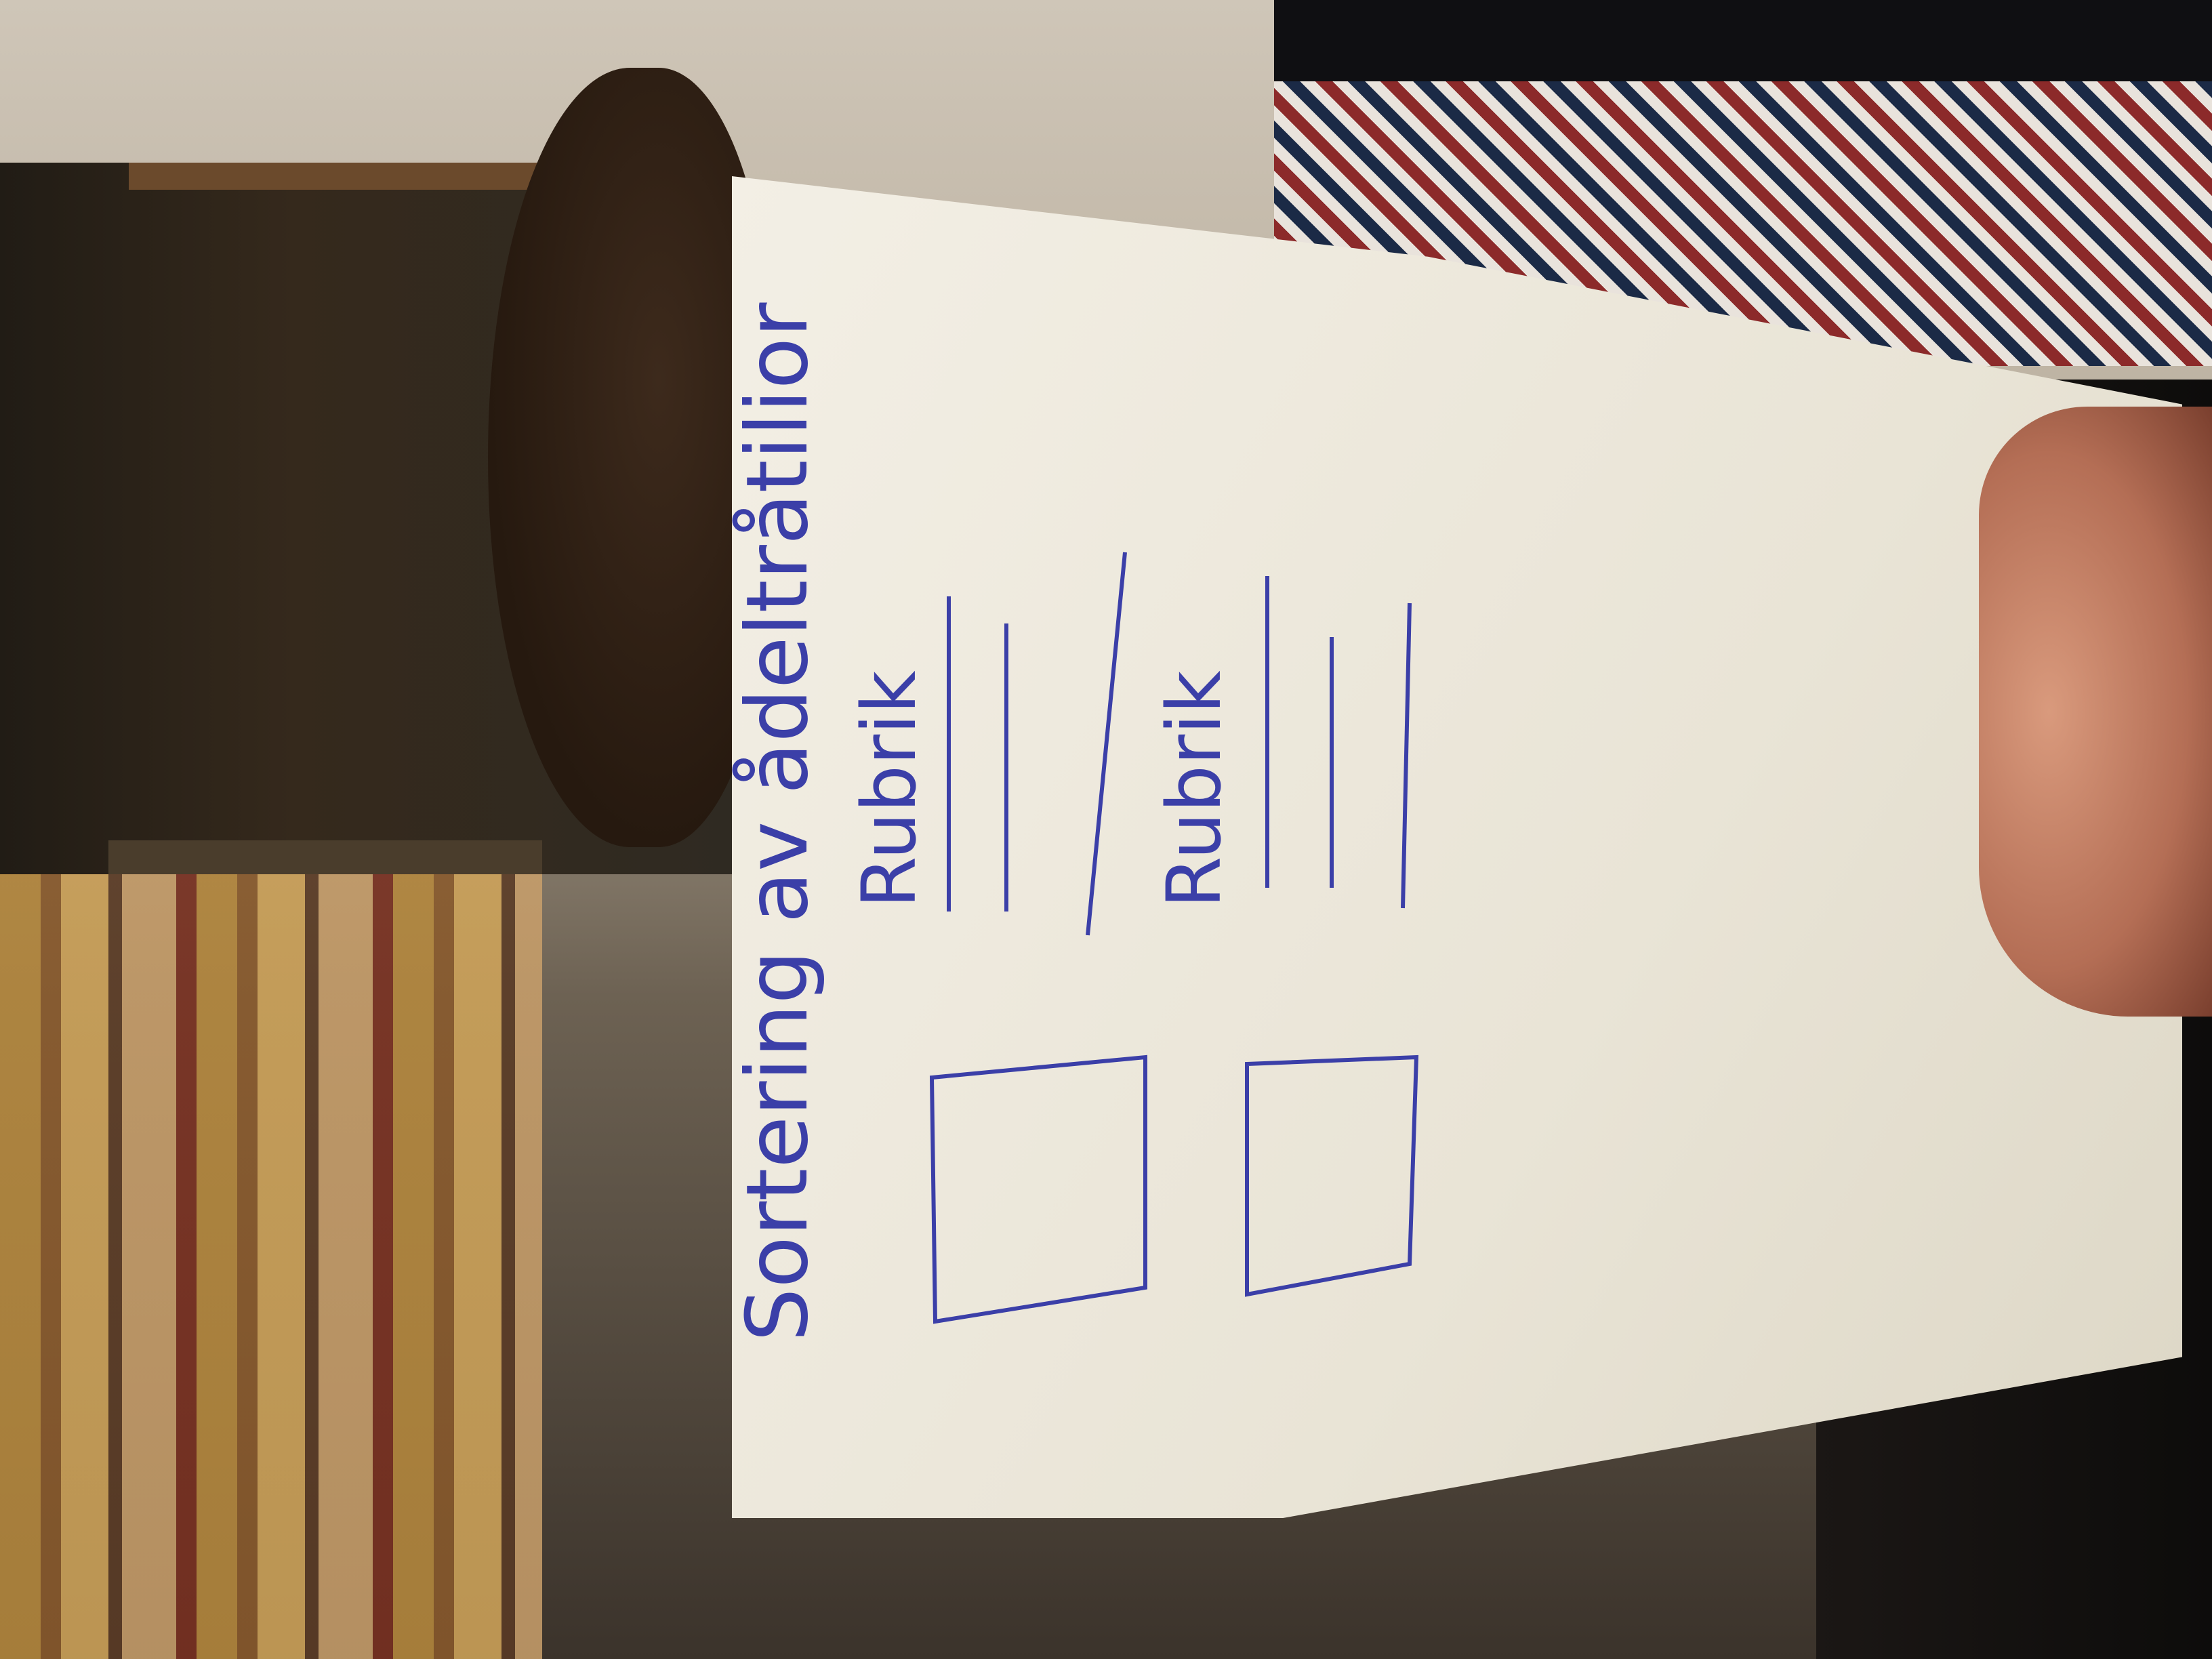  Describe the element at coordinates (889, 789) in the screenshot. I see `sketch-rubrik-1: Rubrik` at that location.